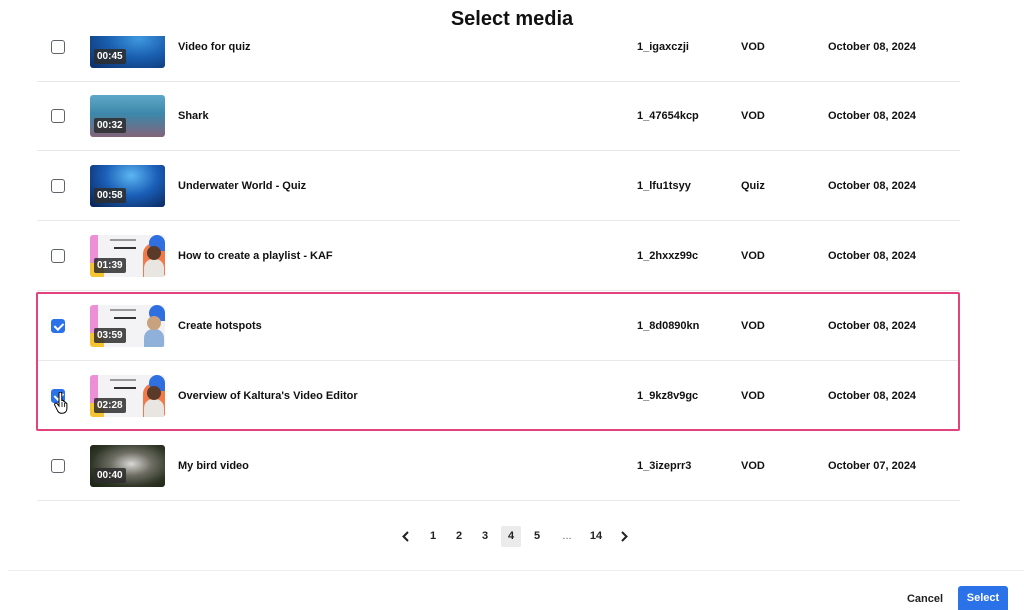  What do you see at coordinates (459, 536) in the screenshot?
I see `page-button: 2` at bounding box center [459, 536].